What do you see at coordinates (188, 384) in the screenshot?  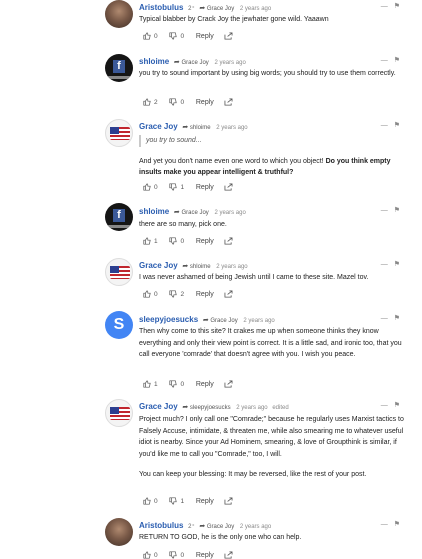 I see `comment-actions: 1 0 Reply` at bounding box center [188, 384].